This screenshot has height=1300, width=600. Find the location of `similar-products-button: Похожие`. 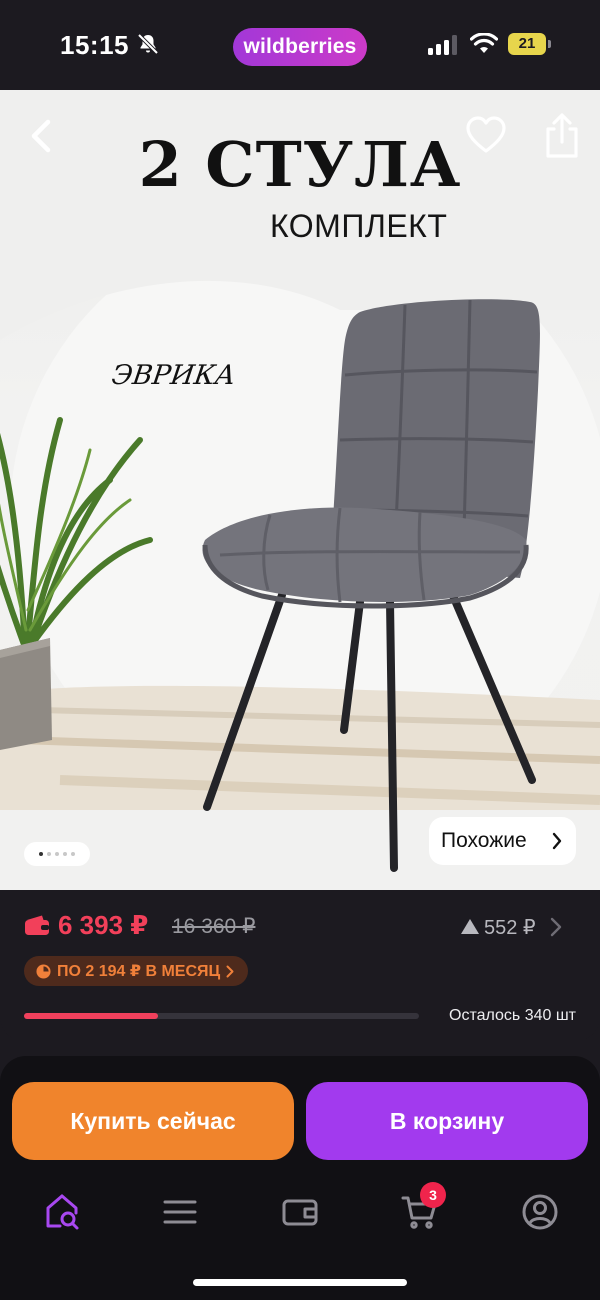

similar-products-button: Похожие is located at coordinates (502, 841).